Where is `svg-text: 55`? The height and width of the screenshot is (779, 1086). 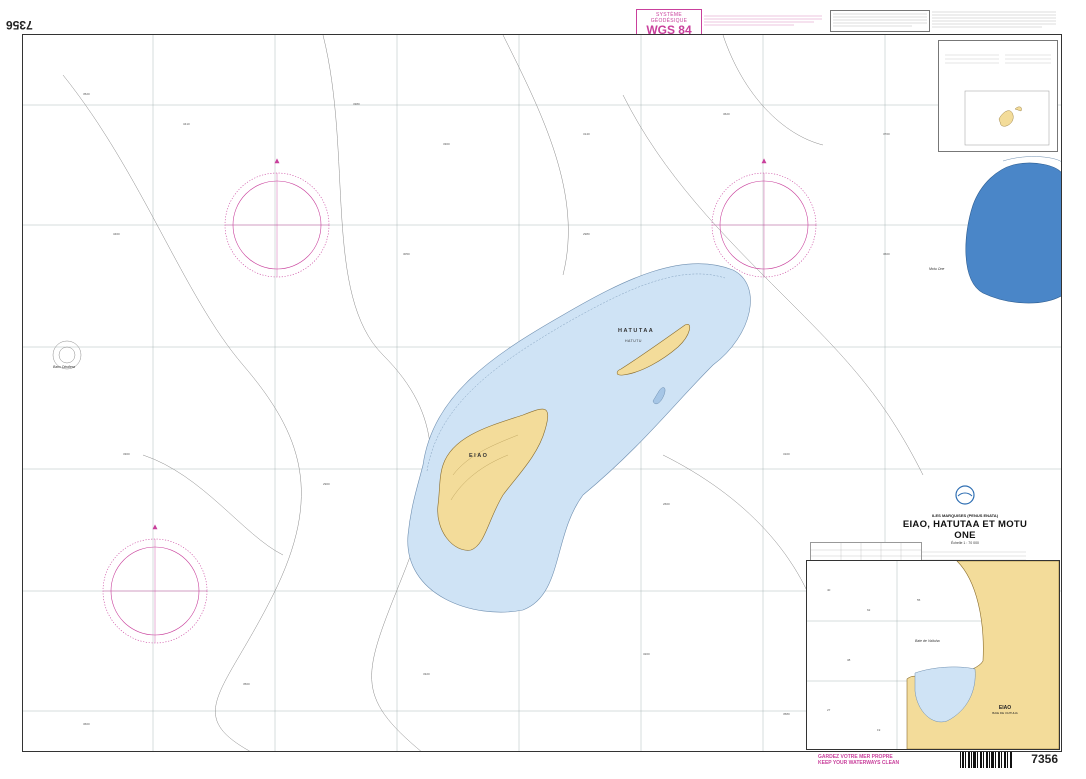 svg-text: 55 is located at coordinates (919, 600).